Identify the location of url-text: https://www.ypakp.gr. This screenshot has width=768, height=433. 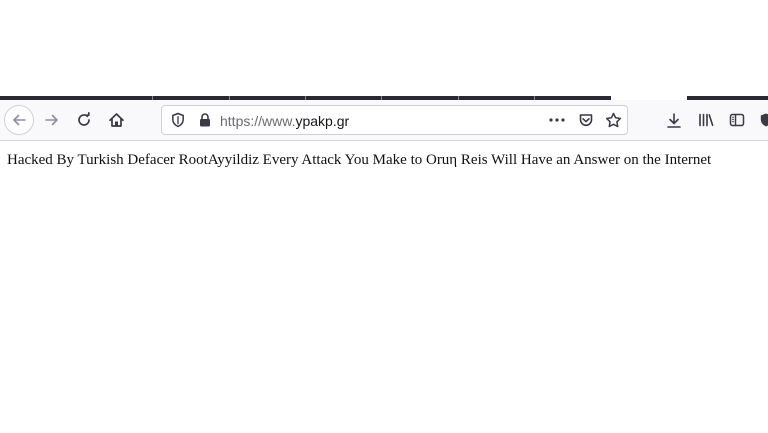
(284, 121).